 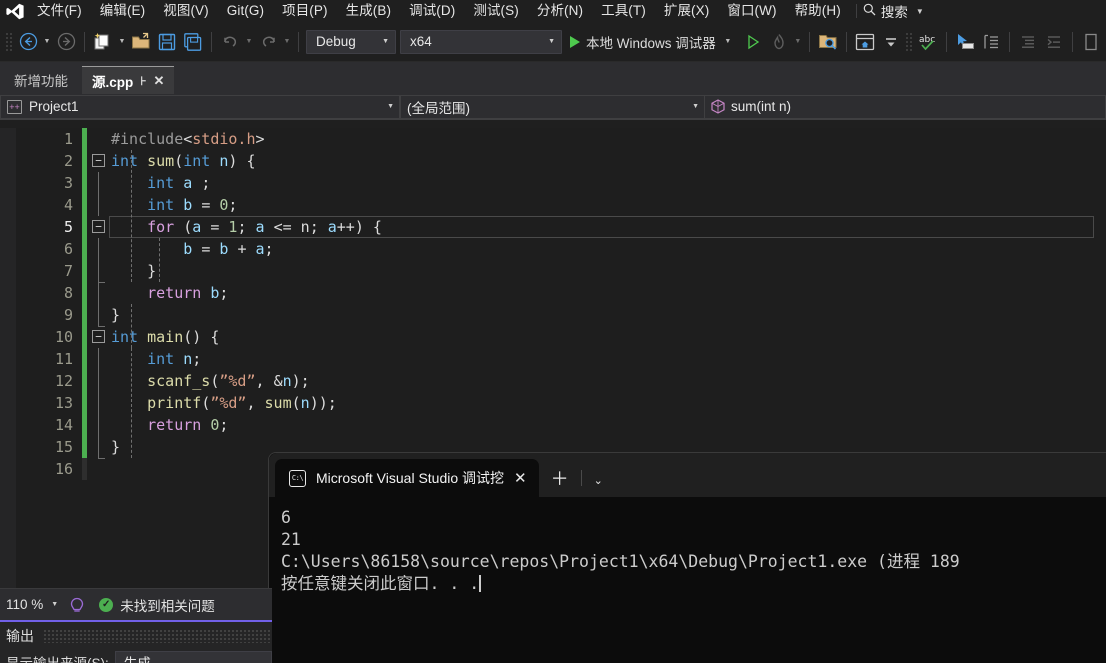 I want to click on save-all-icon, so click(x=193, y=42).